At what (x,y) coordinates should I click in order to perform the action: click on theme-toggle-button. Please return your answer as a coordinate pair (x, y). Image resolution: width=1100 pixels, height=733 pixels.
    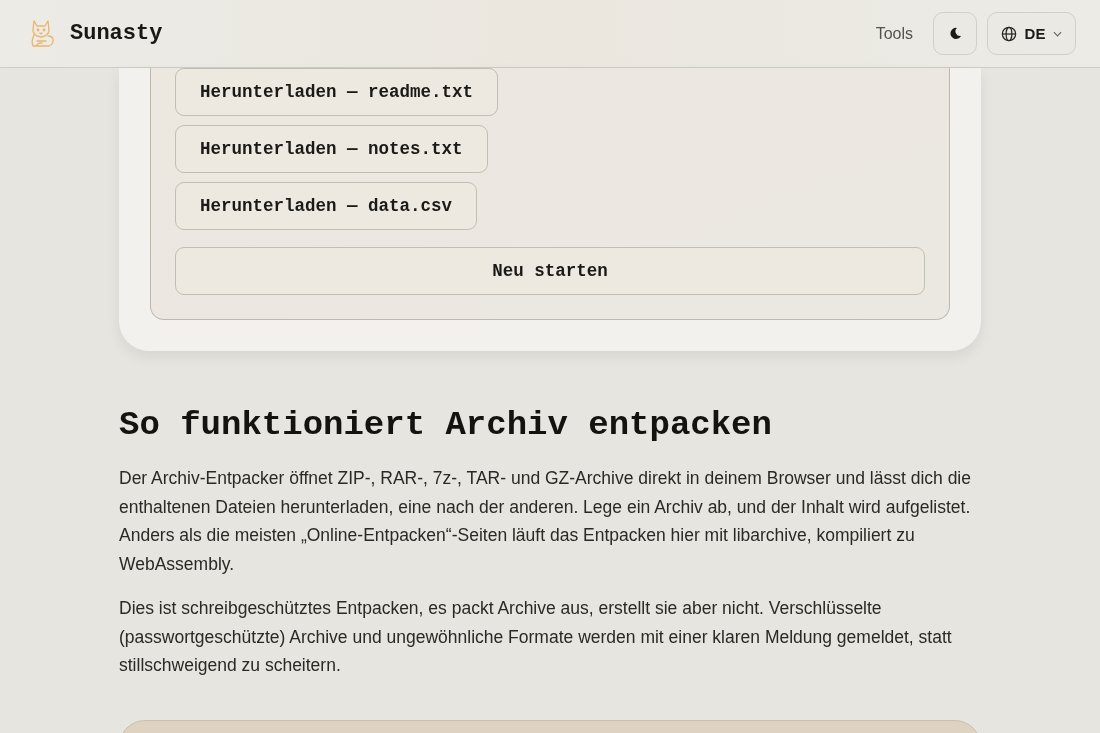
    Looking at the image, I should click on (955, 33).